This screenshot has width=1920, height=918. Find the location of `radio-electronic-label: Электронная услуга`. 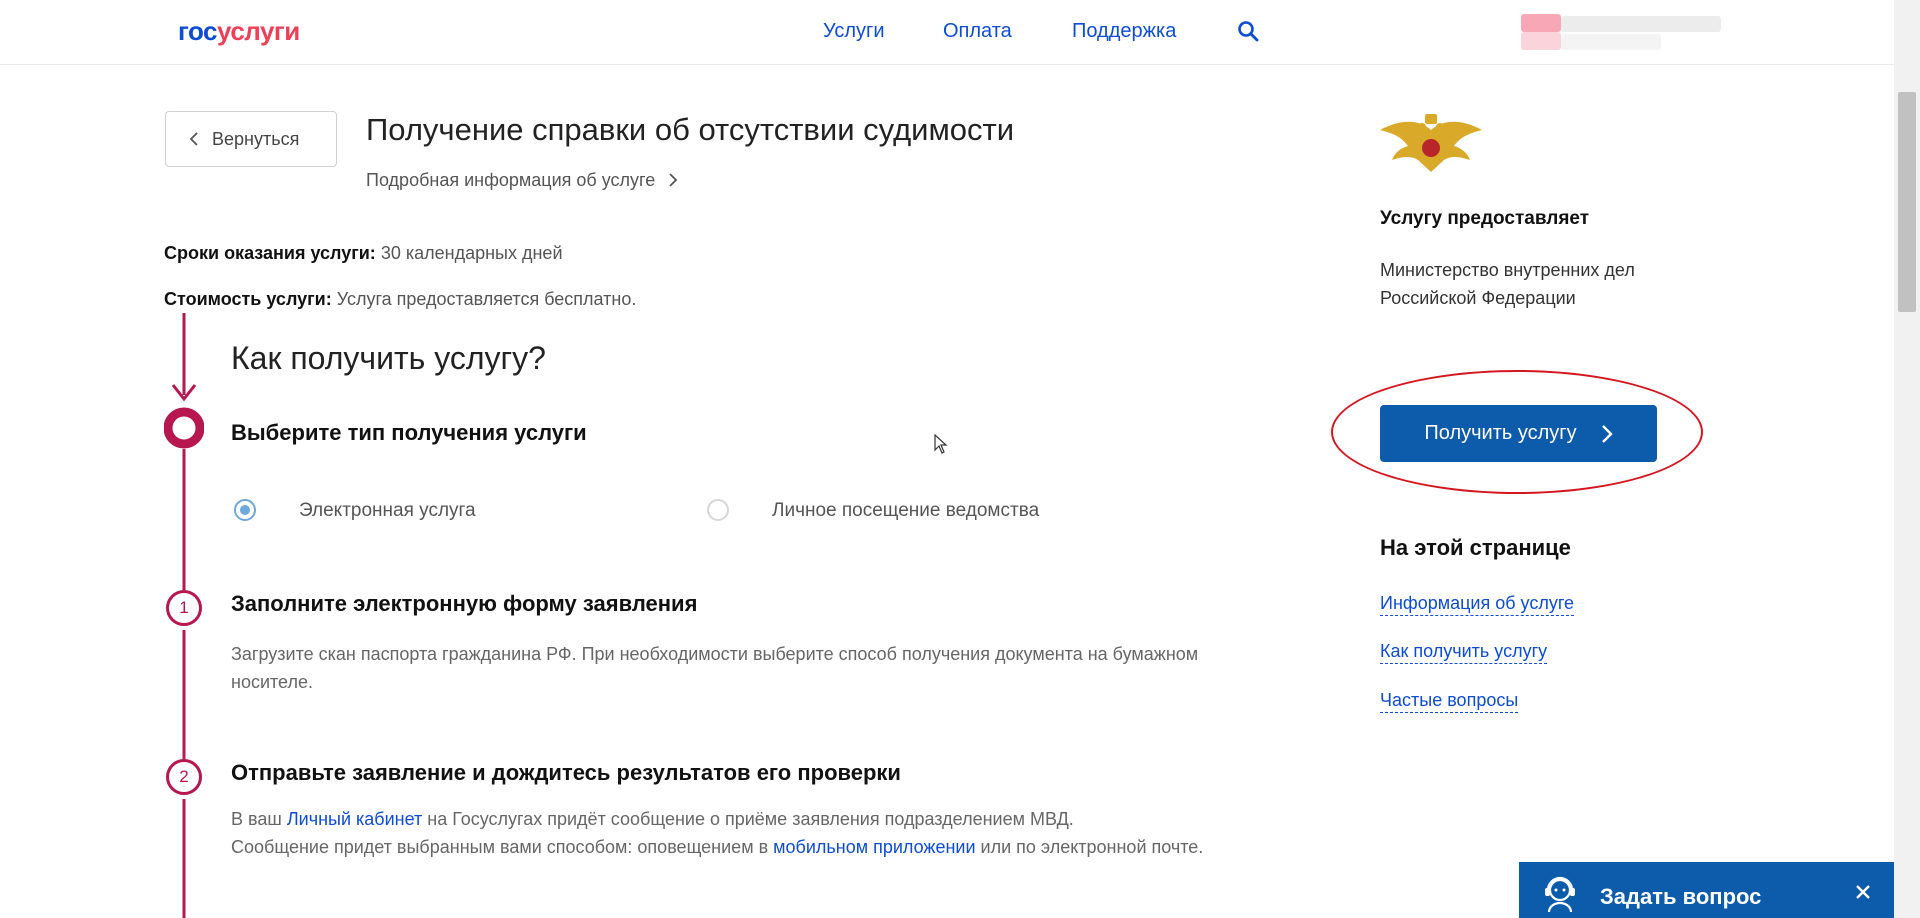

radio-electronic-label: Электронная услуга is located at coordinates (387, 511).